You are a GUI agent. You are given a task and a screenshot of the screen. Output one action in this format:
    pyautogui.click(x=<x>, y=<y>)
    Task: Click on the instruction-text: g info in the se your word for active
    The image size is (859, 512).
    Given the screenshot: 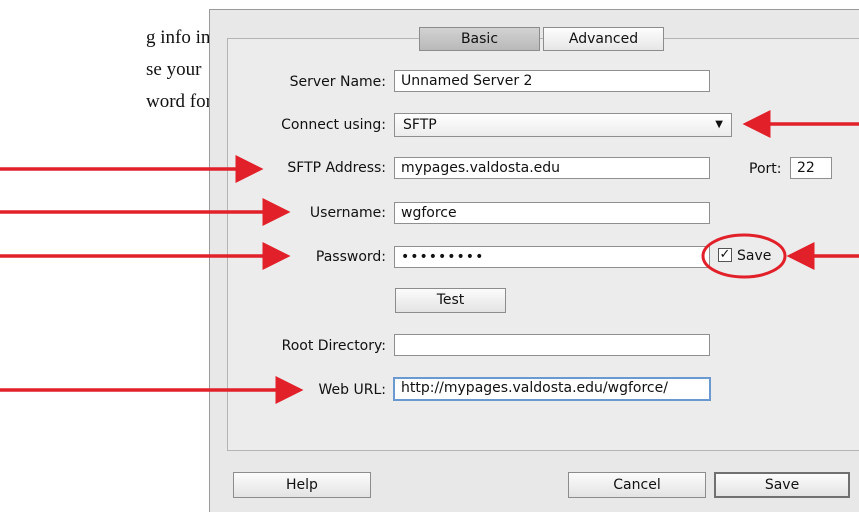 What is the action you would take?
    pyautogui.click(x=181, y=70)
    